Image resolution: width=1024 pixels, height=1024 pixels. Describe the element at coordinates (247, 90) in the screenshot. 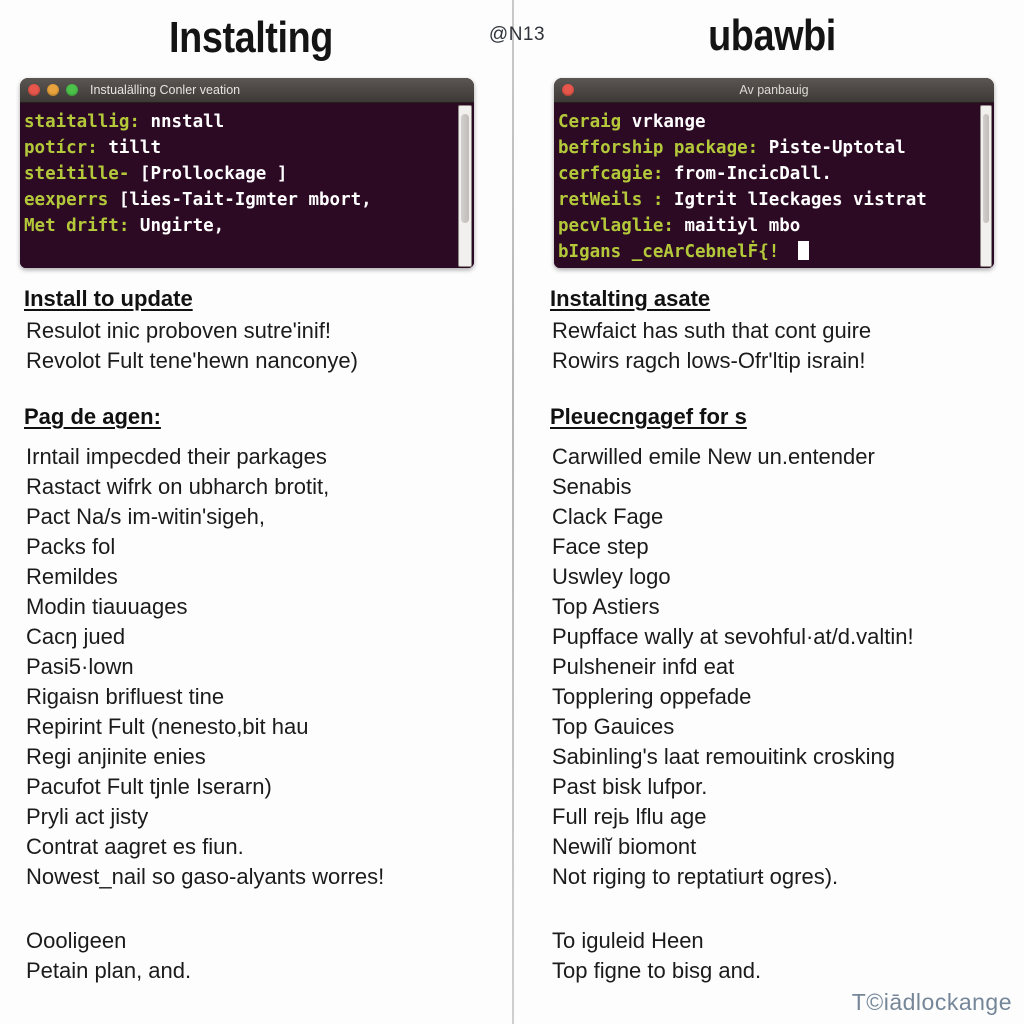

I see `left-terminal-titlebar: Instualälling Conler veation` at that location.